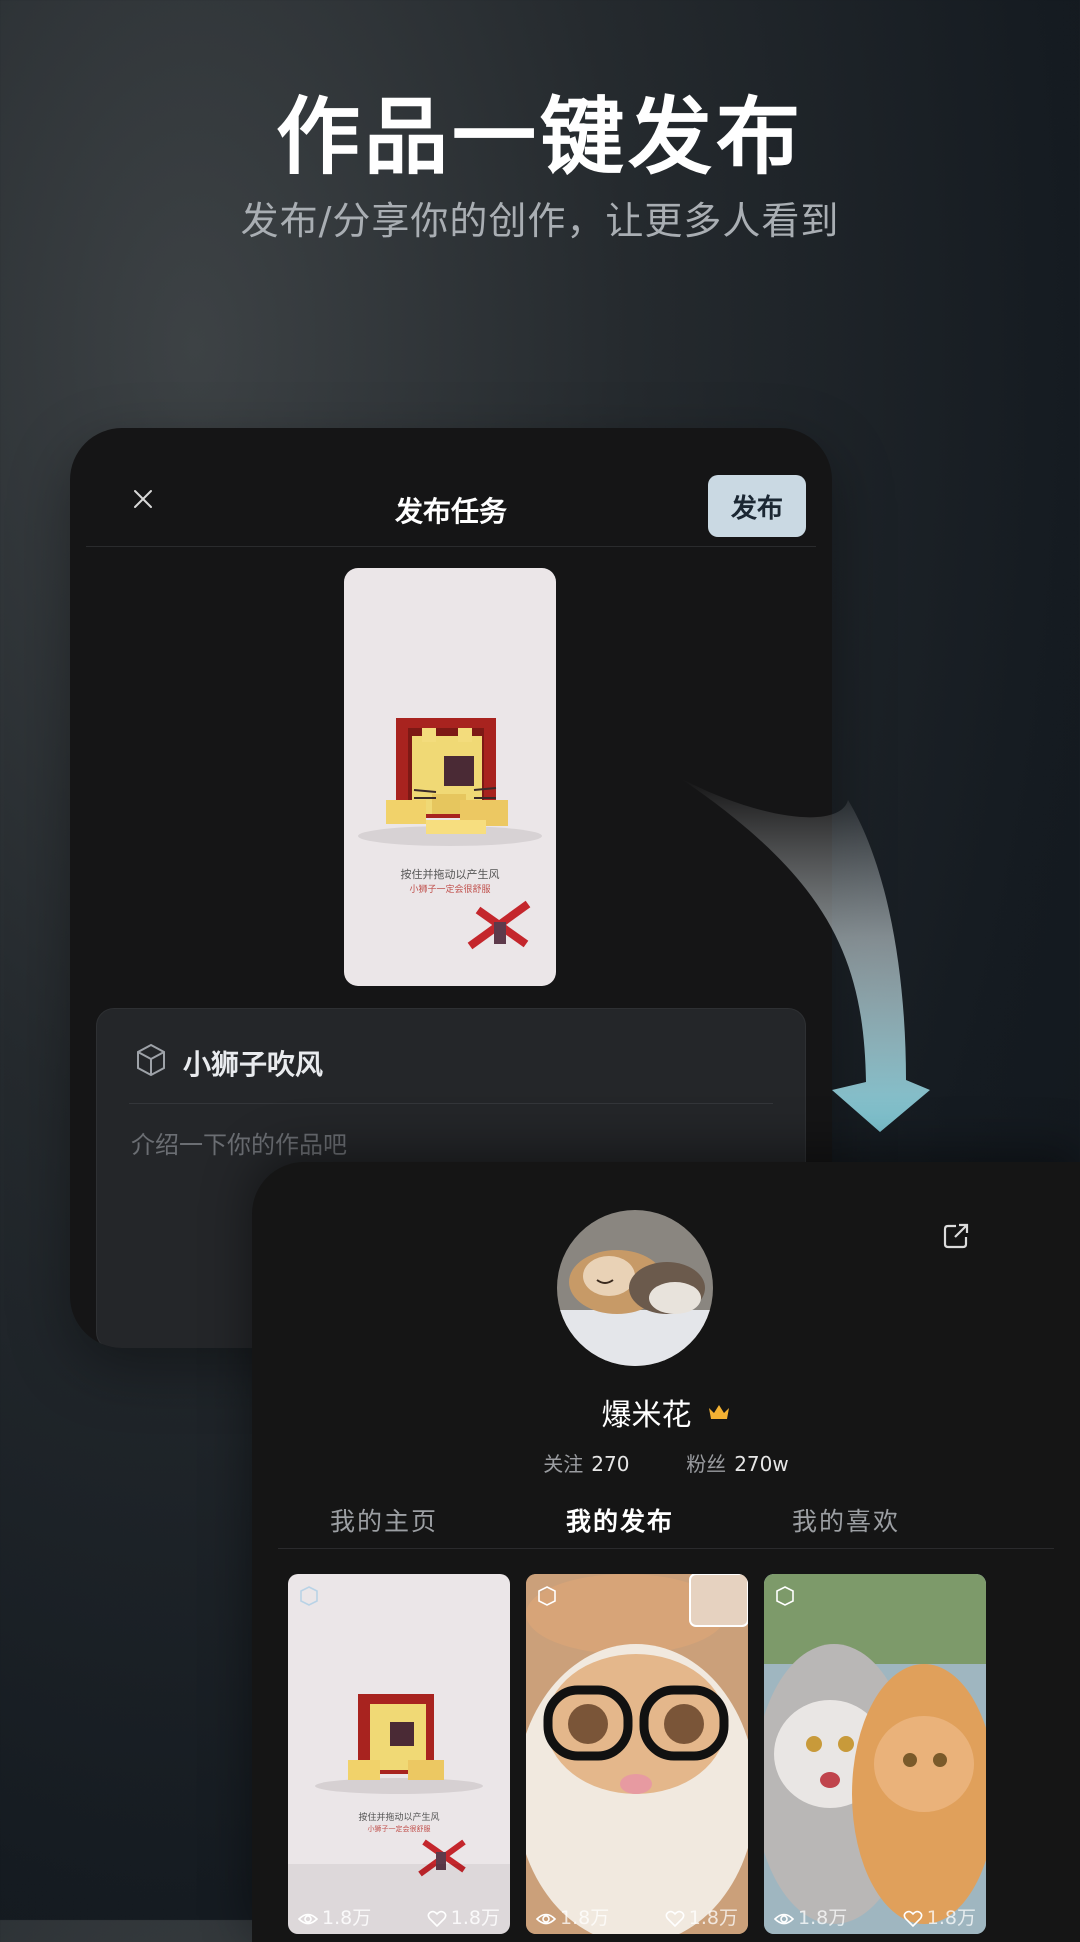 This screenshot has height=1942, width=1080. I want to click on avatar, so click(635, 1288).